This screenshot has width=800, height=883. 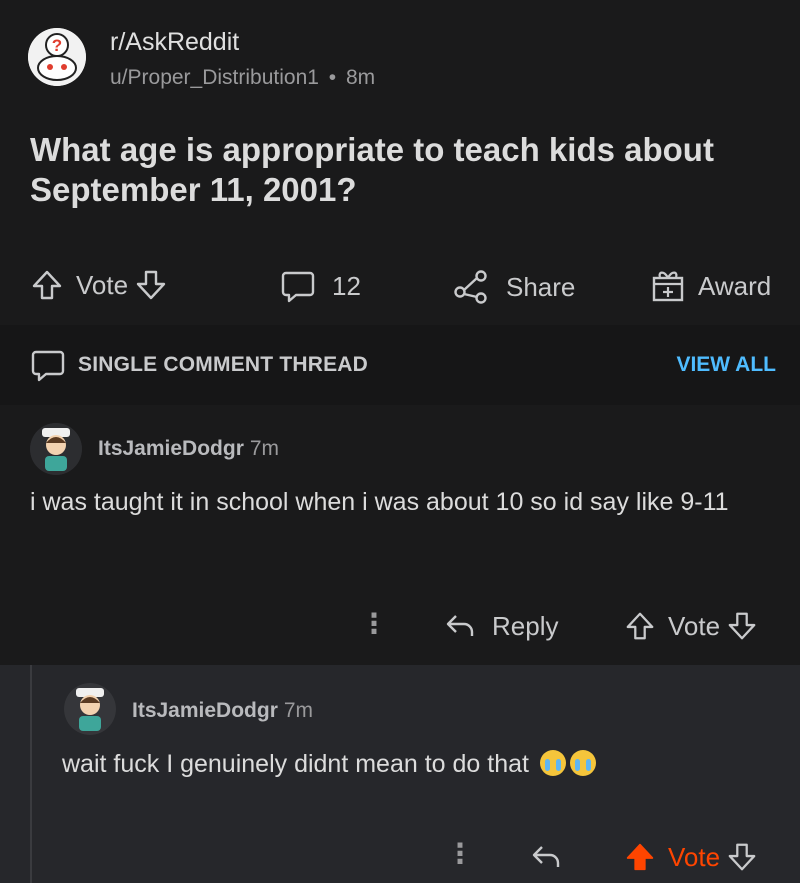 I want to click on reply-label: Reply, so click(x=525, y=625).